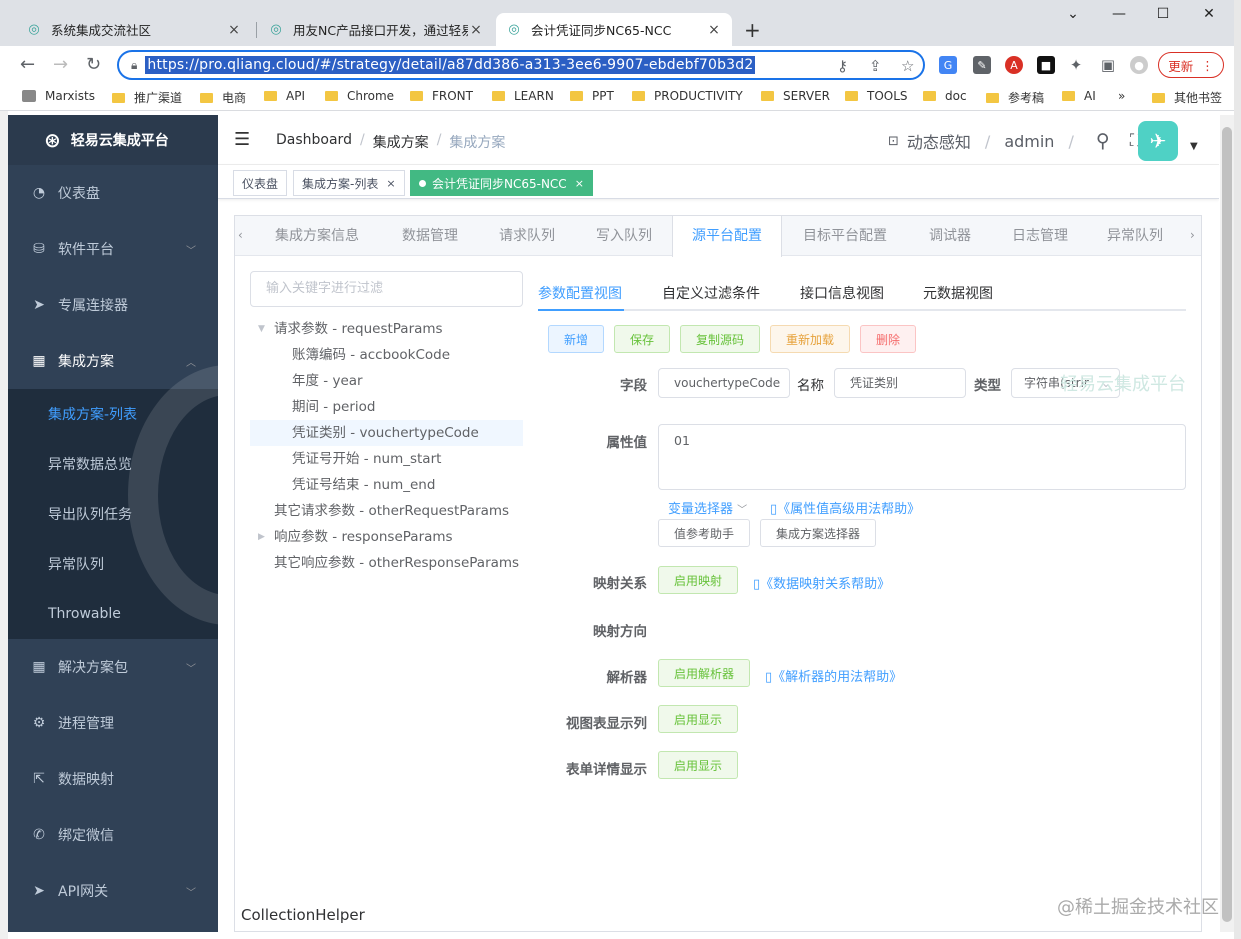 The height and width of the screenshot is (939, 1241). Describe the element at coordinates (1119, 14) in the screenshot. I see `minimize-icon: —` at that location.